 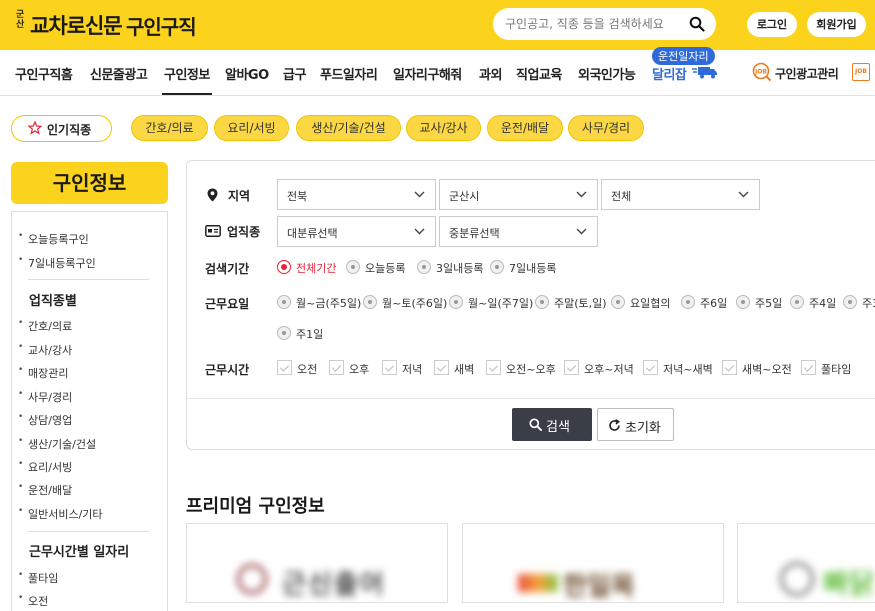 What do you see at coordinates (635, 424) in the screenshot?
I see `reset-button: 초기화` at bounding box center [635, 424].